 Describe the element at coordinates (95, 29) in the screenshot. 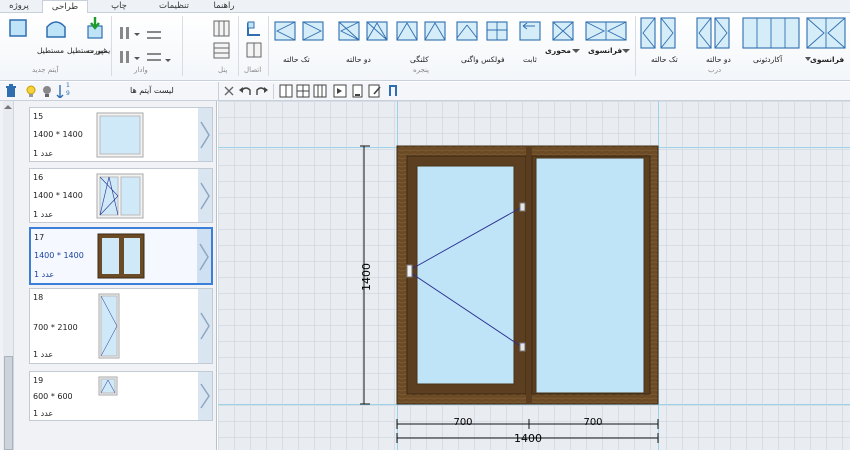

I see `import-icon` at that location.